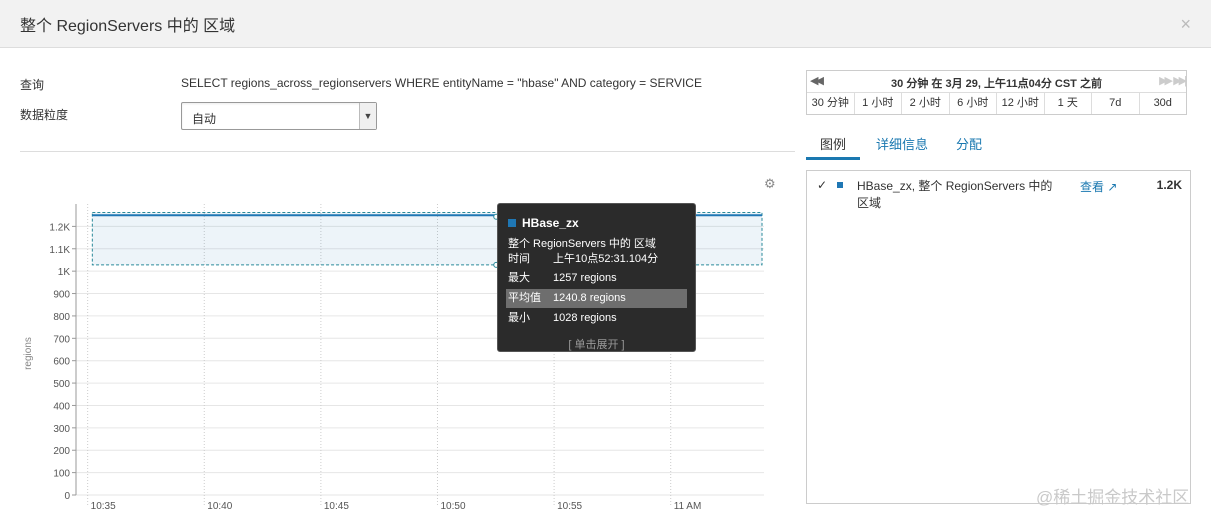  What do you see at coordinates (103, 506) in the screenshot?
I see `x-tick-label: 10:35` at bounding box center [103, 506].